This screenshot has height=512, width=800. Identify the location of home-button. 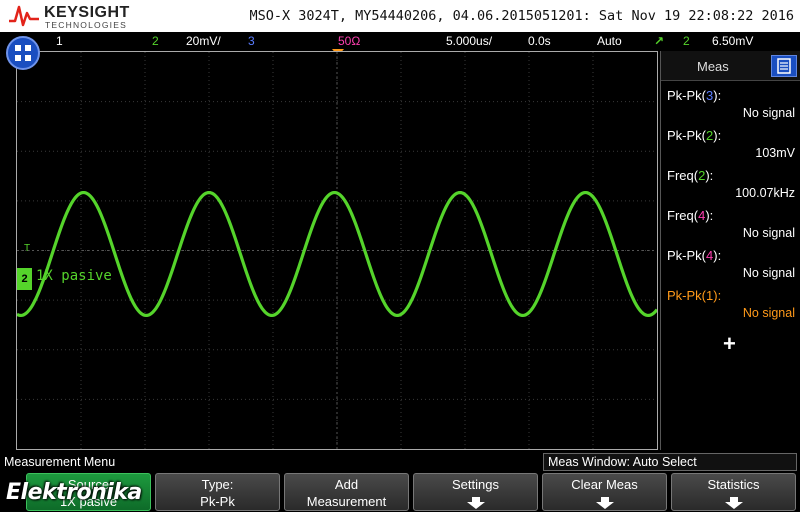
(23, 53).